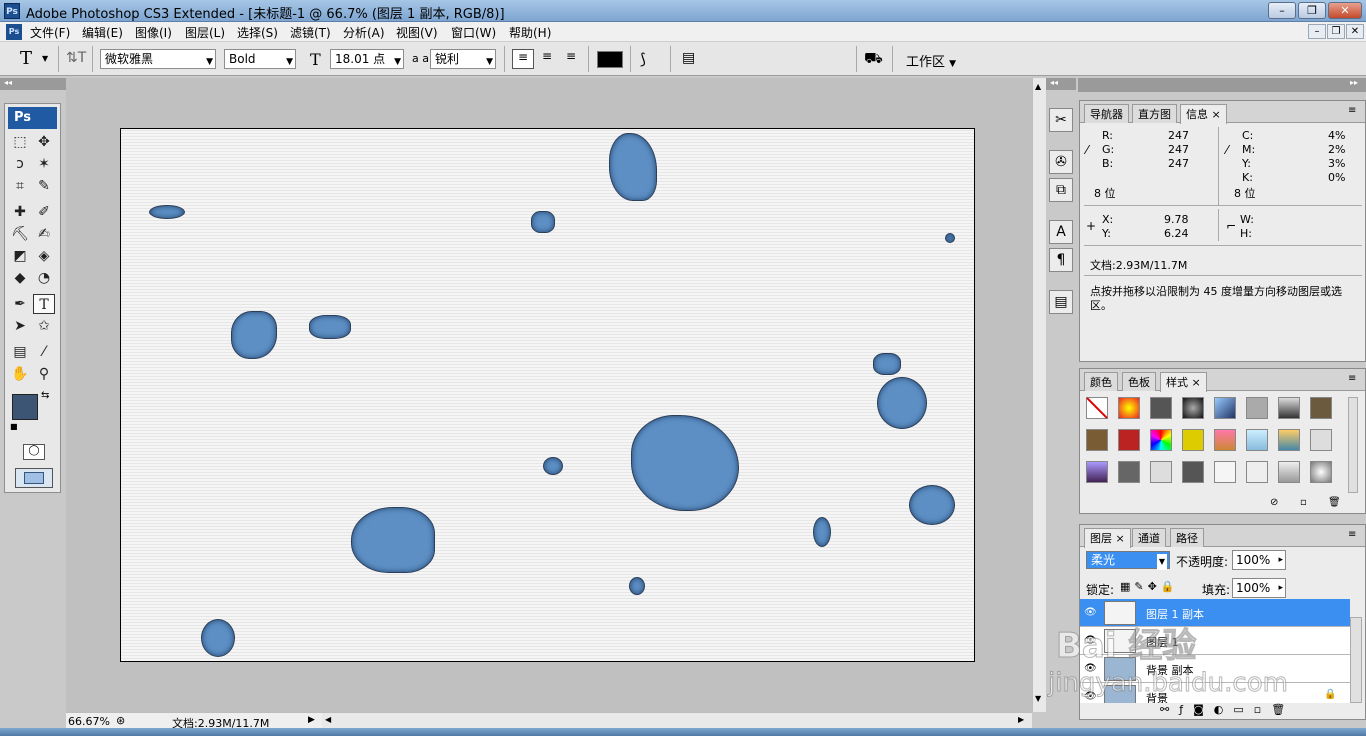  What do you see at coordinates (44, 212) in the screenshot?
I see `brush-tool-icon: ✐` at bounding box center [44, 212].